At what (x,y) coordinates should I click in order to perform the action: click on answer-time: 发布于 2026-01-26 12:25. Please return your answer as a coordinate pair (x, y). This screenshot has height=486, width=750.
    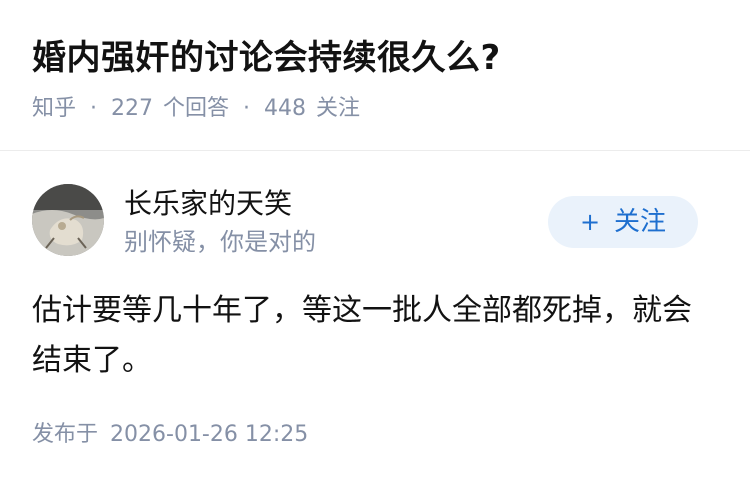
    Looking at the image, I should click on (170, 435).